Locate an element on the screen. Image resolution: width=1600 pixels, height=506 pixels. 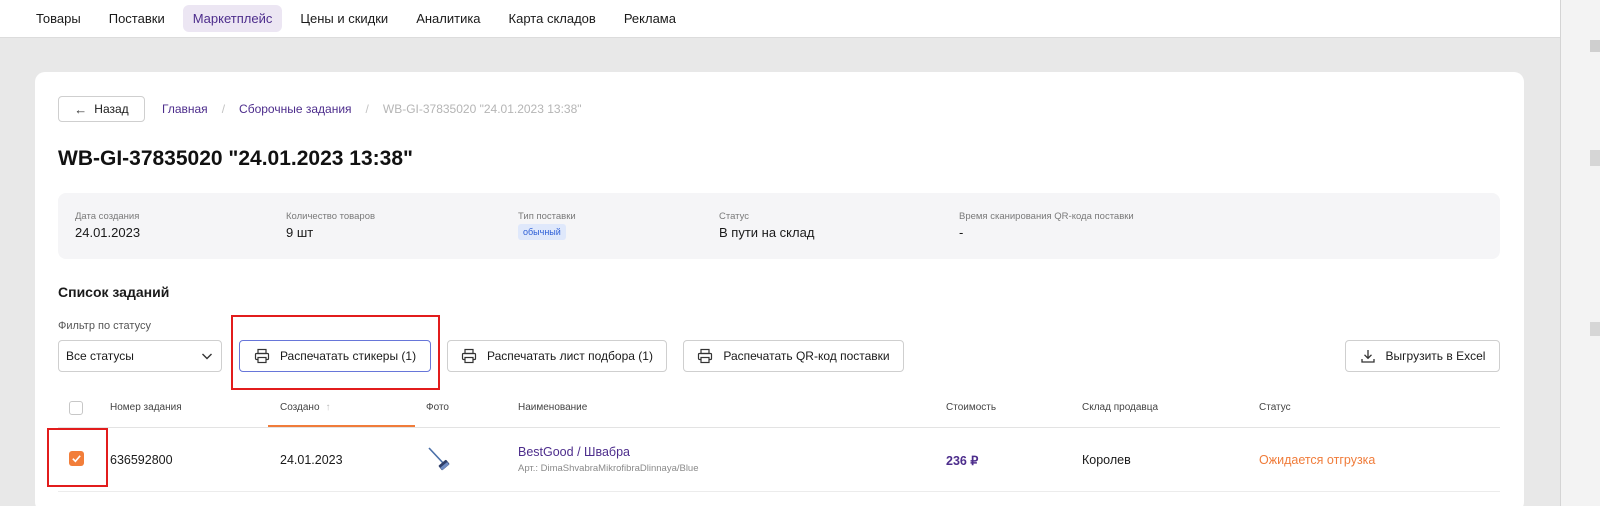
task-warehouse: Королев is located at coordinates (1106, 460).